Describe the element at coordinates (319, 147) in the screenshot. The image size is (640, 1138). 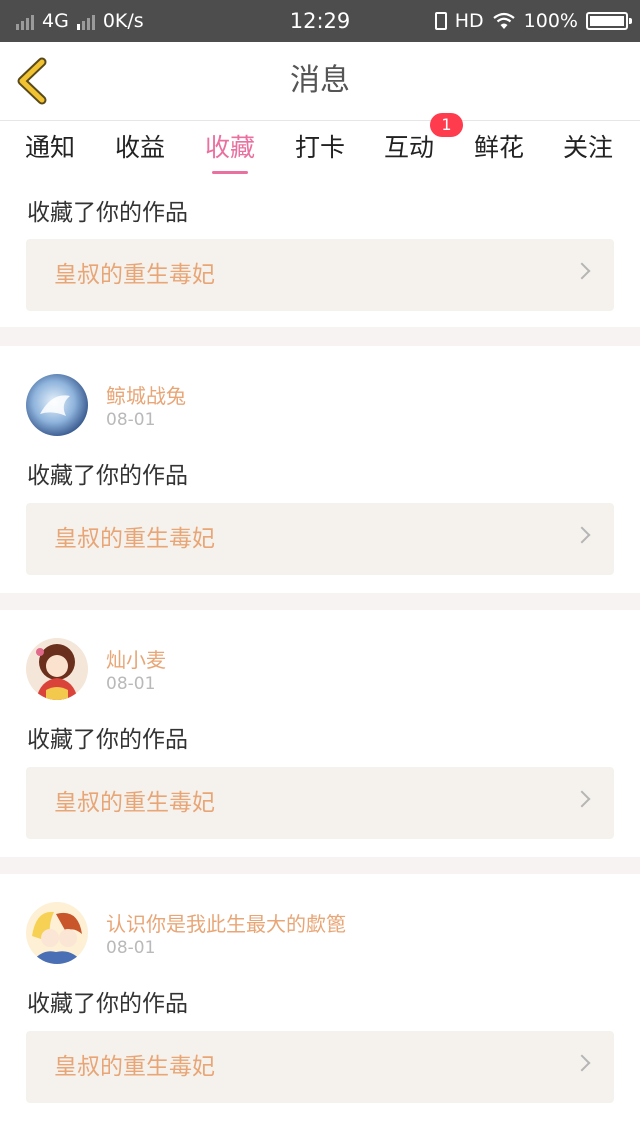
I see `tab-label: 打卡` at that location.